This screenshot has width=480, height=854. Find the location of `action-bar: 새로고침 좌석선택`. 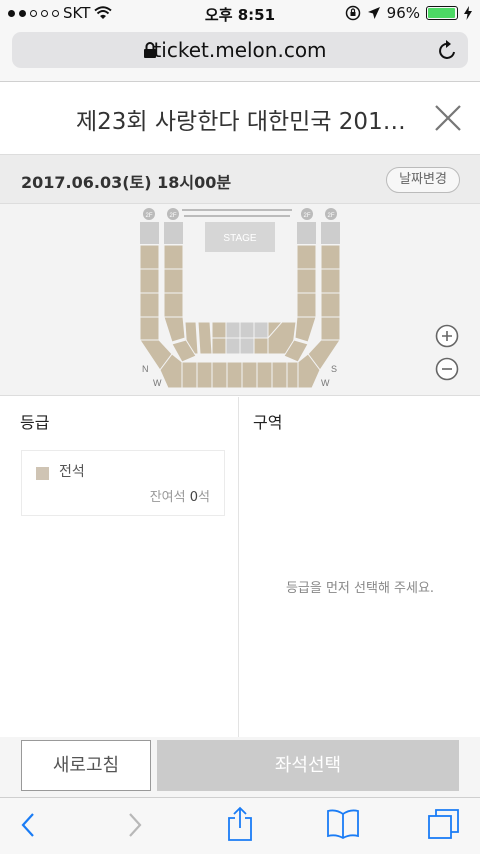

action-bar: 새로고침 좌석선택 is located at coordinates (240, 767).